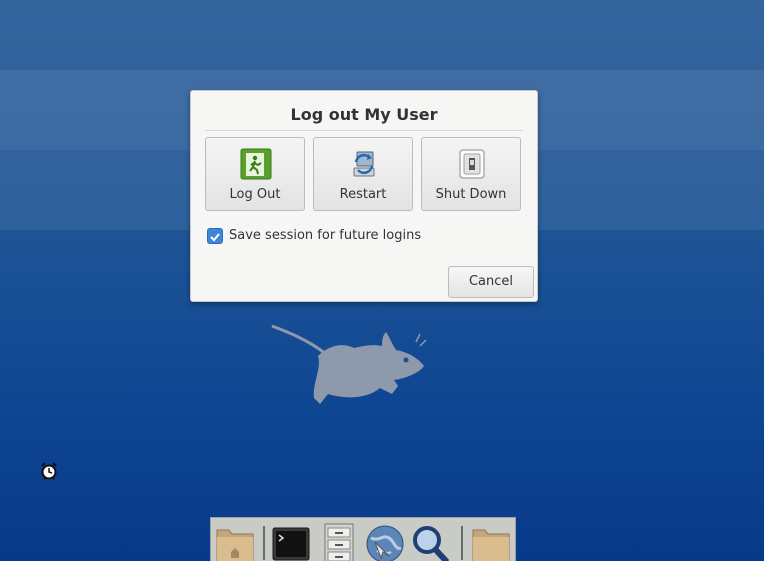  Describe the element at coordinates (325, 235) in the screenshot. I see `save-session-label: Save session for future logins` at that location.